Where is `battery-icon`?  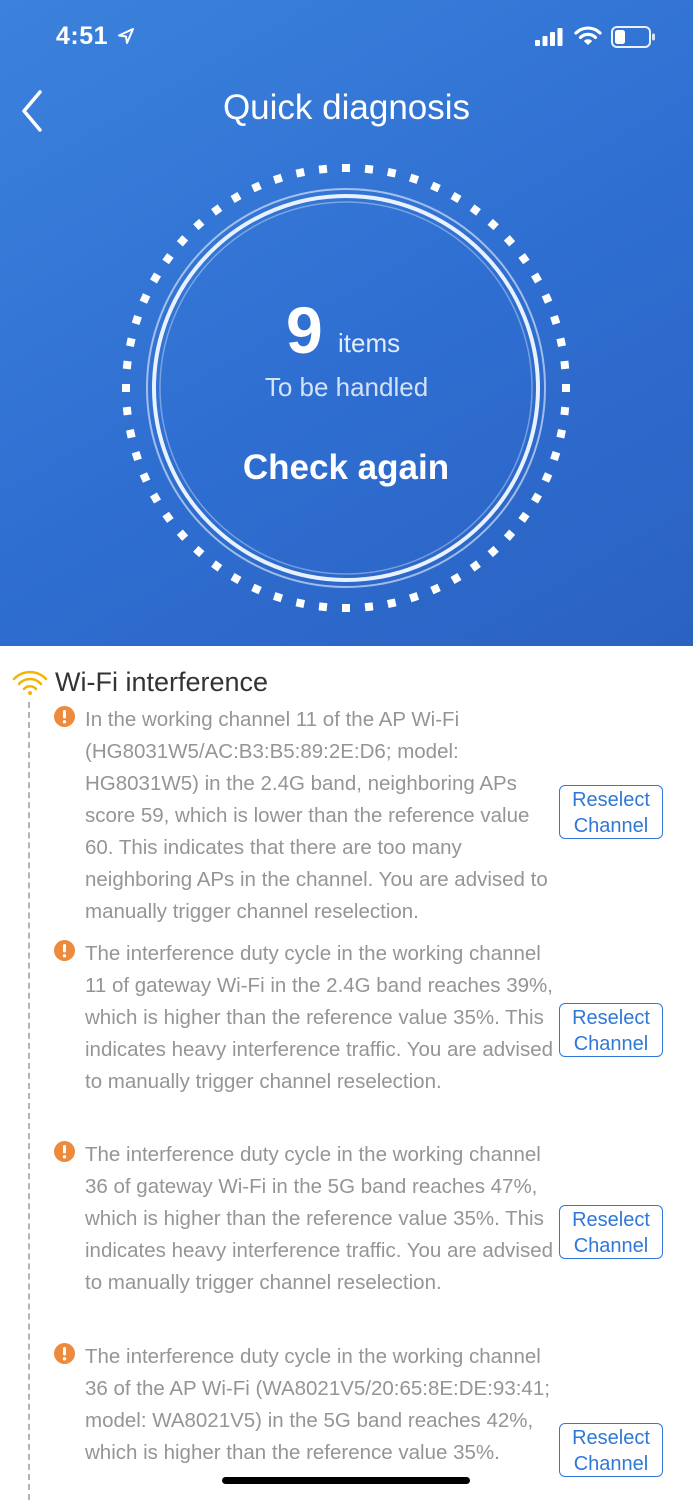 battery-icon is located at coordinates (633, 37).